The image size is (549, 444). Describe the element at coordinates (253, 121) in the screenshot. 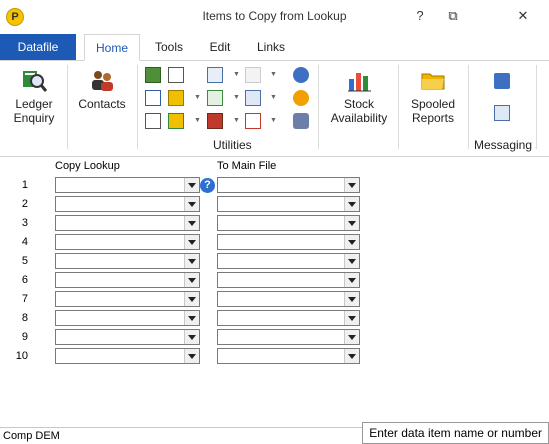

I see `task-check-icon` at that location.